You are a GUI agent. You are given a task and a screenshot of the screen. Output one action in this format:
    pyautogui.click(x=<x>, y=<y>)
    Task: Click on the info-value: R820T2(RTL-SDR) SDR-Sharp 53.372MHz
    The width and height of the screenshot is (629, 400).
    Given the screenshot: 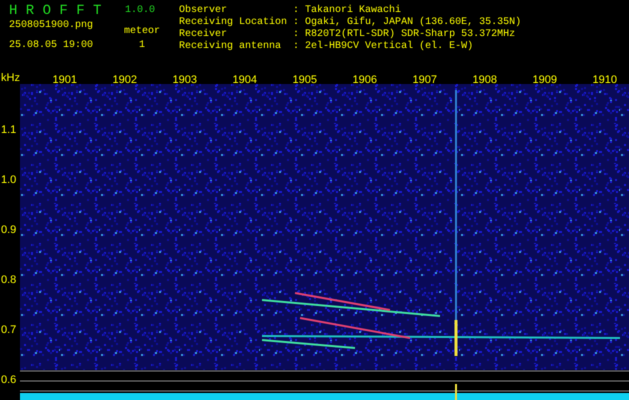 What is the action you would take?
    pyautogui.click(x=410, y=34)
    